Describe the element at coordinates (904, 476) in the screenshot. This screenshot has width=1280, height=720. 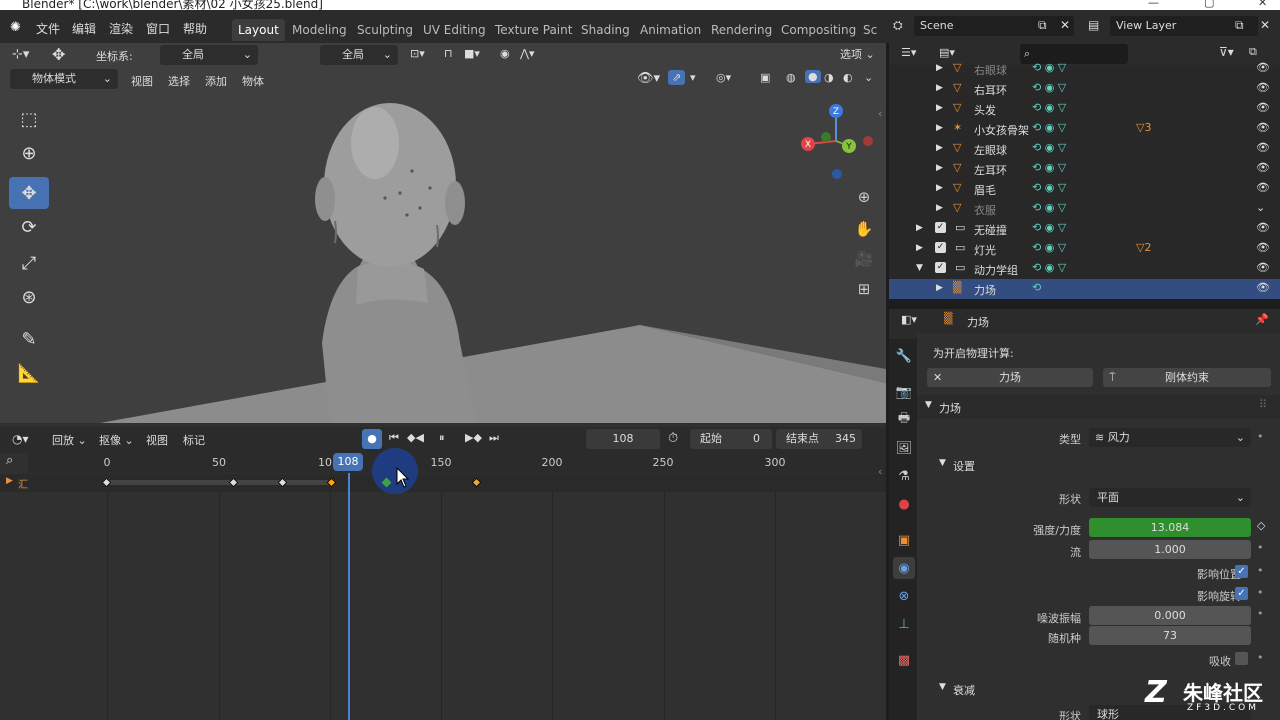
I see `tab-scene-icon: ⚗` at that location.